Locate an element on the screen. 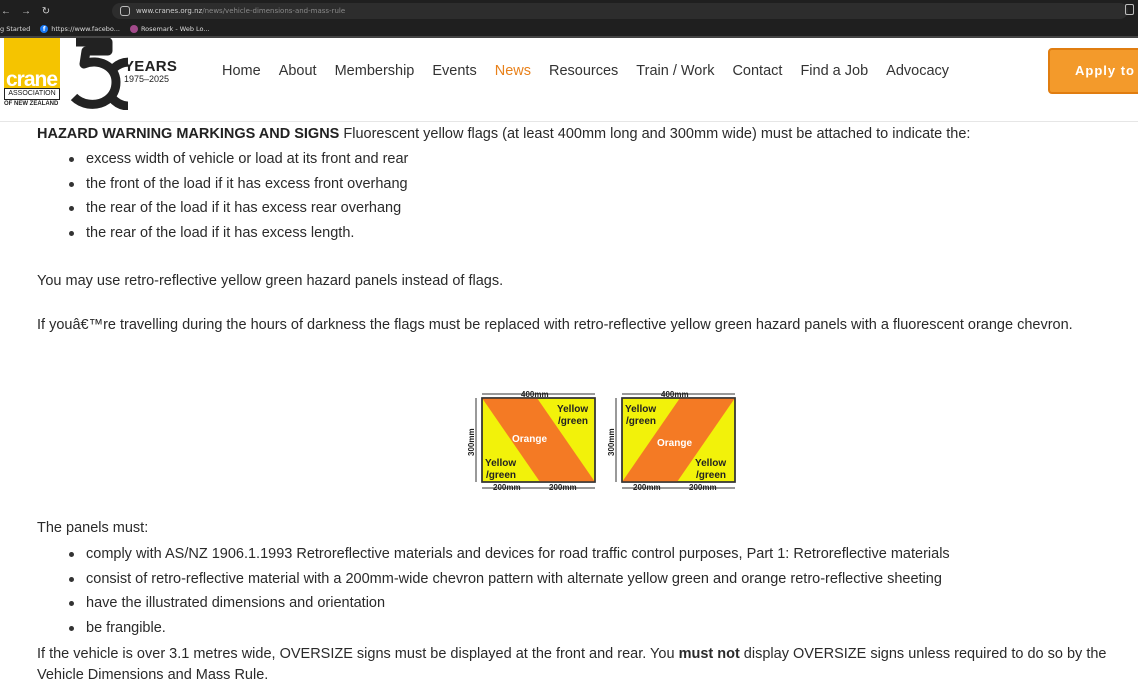 The height and width of the screenshot is (691, 1138). bookmark-getting-started: g Started is located at coordinates (15, 29).